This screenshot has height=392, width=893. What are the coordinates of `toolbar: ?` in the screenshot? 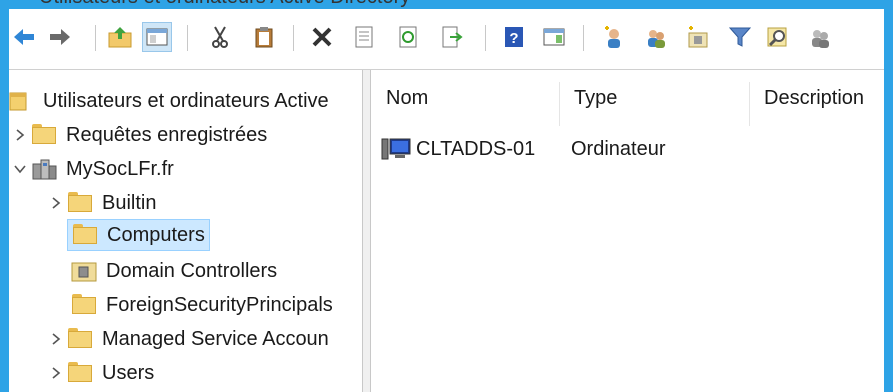 It's located at (446, 39).